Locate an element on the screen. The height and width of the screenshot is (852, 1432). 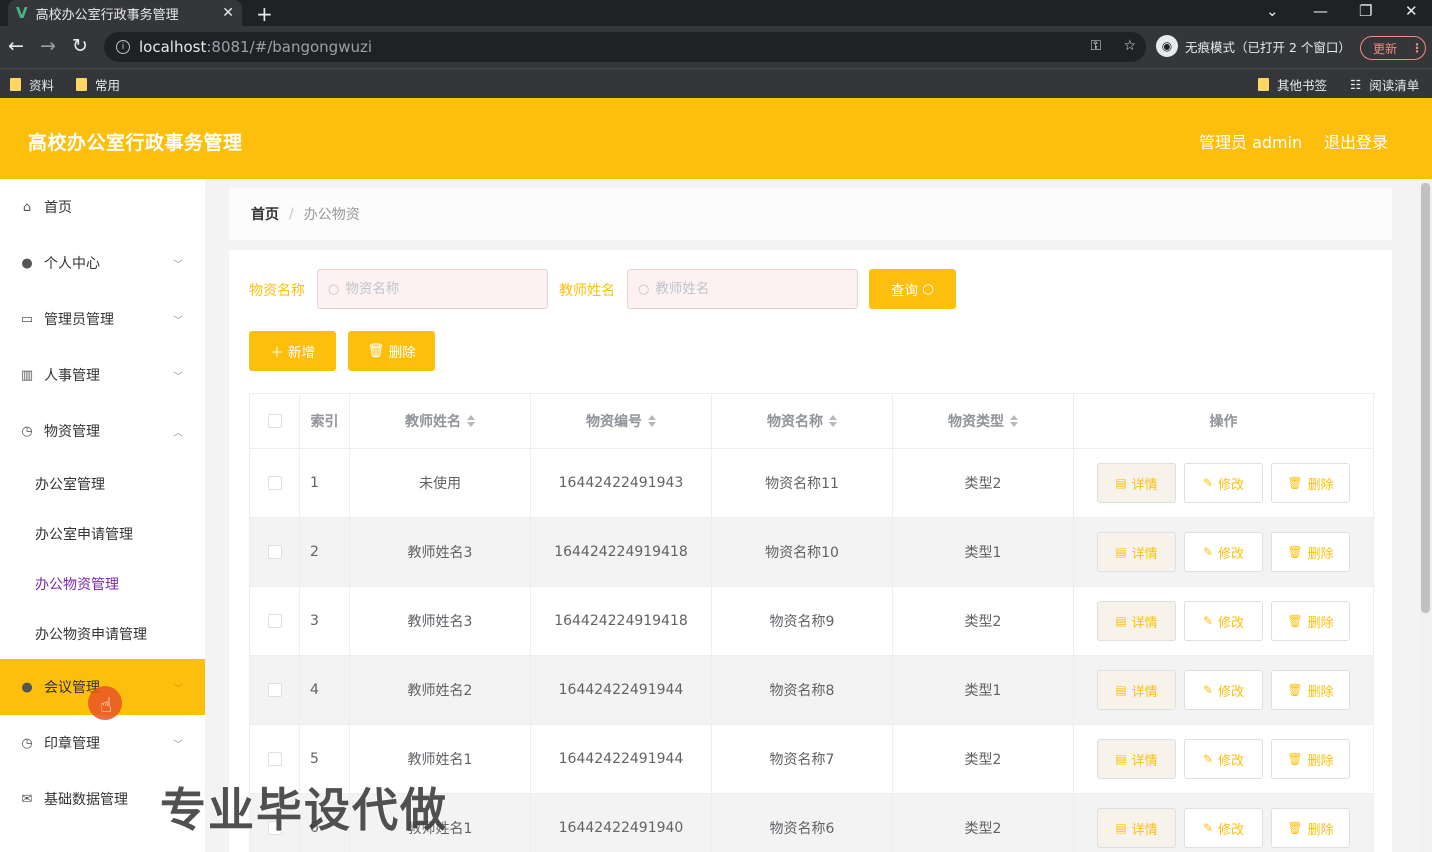
batch-delete-button: 🗑 删除 is located at coordinates (391, 351).